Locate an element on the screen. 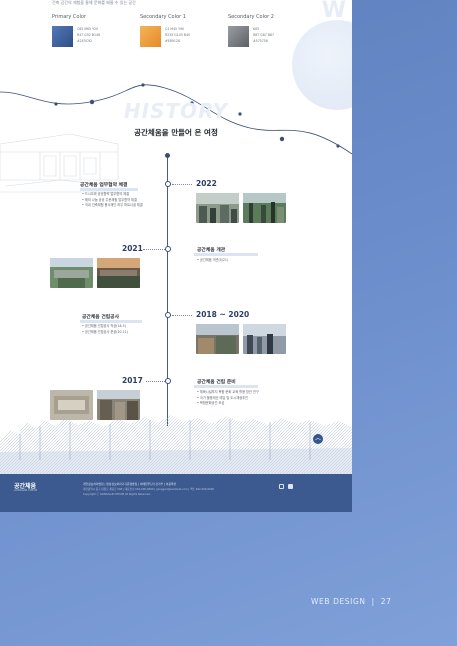  event-heading: 공간체움 건립공사 is located at coordinates (100, 317).